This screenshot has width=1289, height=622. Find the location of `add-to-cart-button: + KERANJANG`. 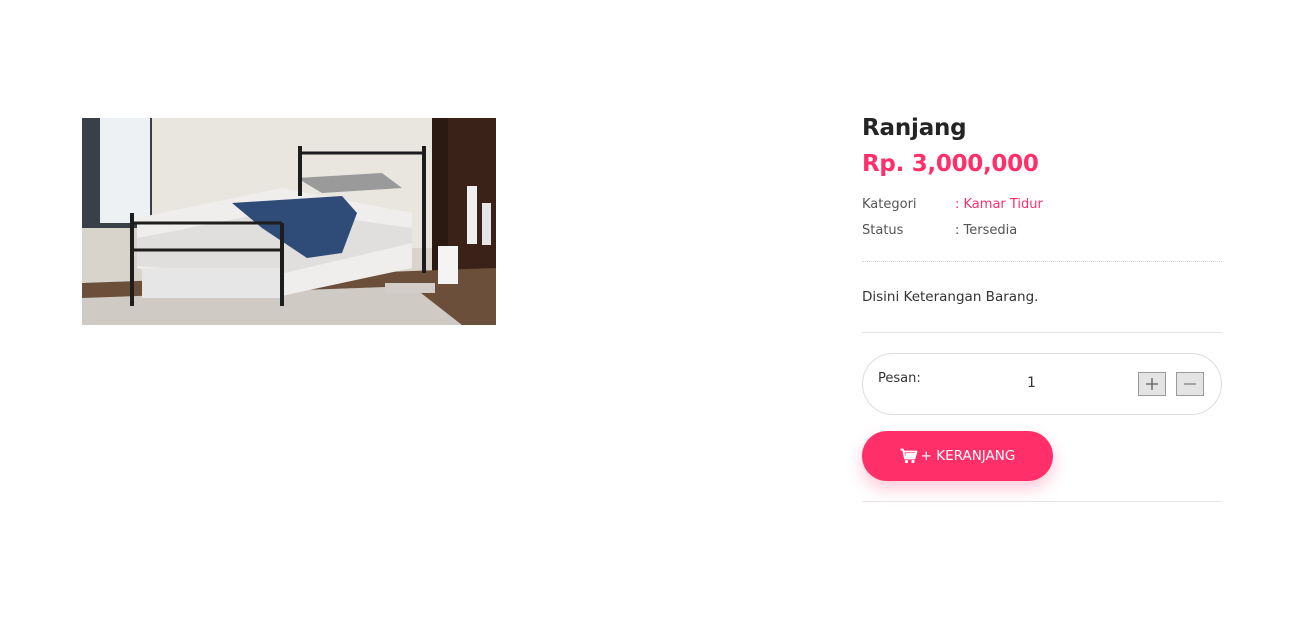

add-to-cart-button: + KERANJANG is located at coordinates (957, 456).